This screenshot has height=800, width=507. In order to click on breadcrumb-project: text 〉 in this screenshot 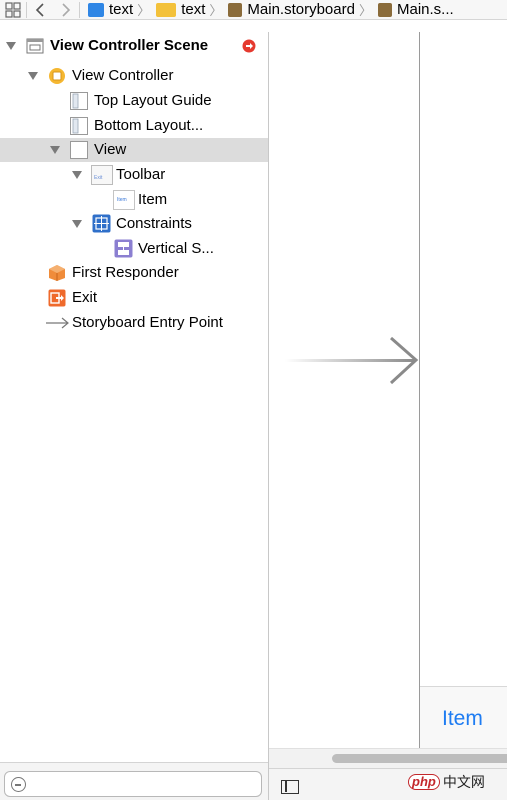, I will do `click(122, 9)`.